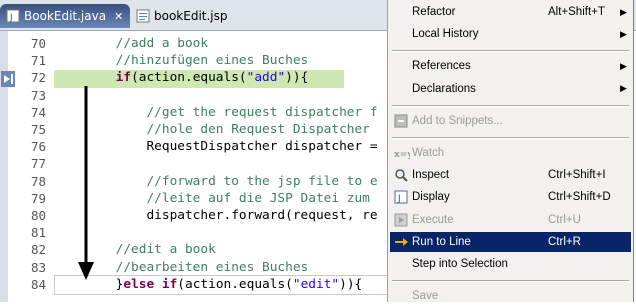 The width and height of the screenshot is (636, 306). Describe the element at coordinates (8, 79) in the screenshot. I see `debug-instruction-pointer-icon` at that location.